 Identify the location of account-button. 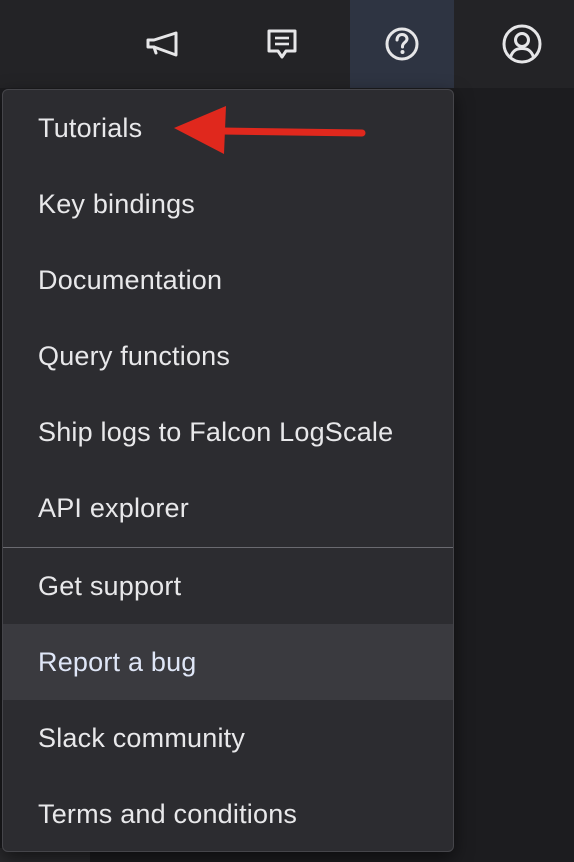
(522, 44).